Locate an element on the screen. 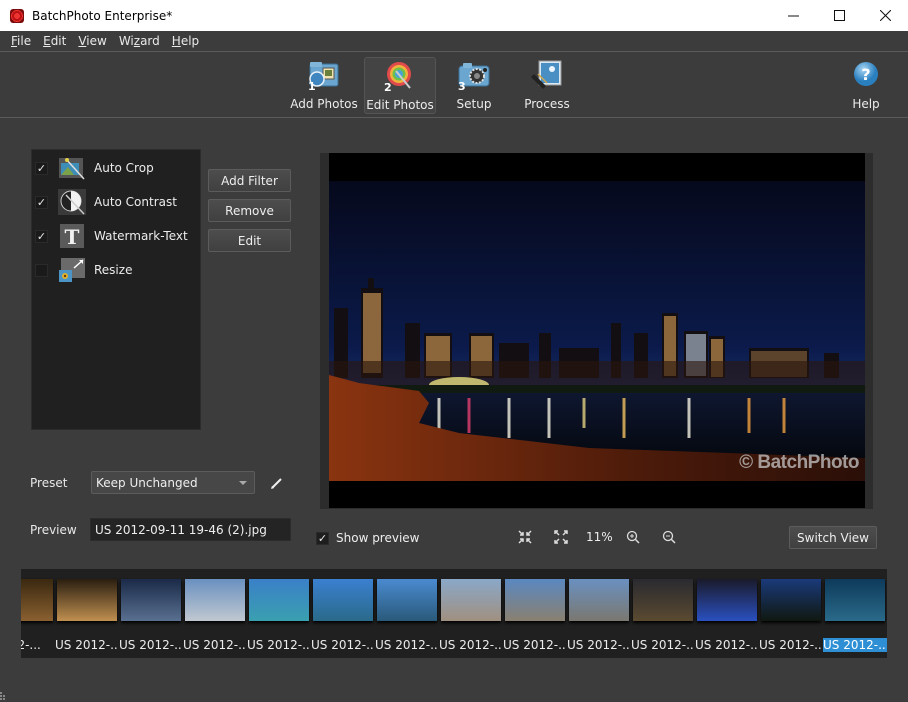 The height and width of the screenshot is (702, 908). zoom-out-icon is located at coordinates (669, 537).